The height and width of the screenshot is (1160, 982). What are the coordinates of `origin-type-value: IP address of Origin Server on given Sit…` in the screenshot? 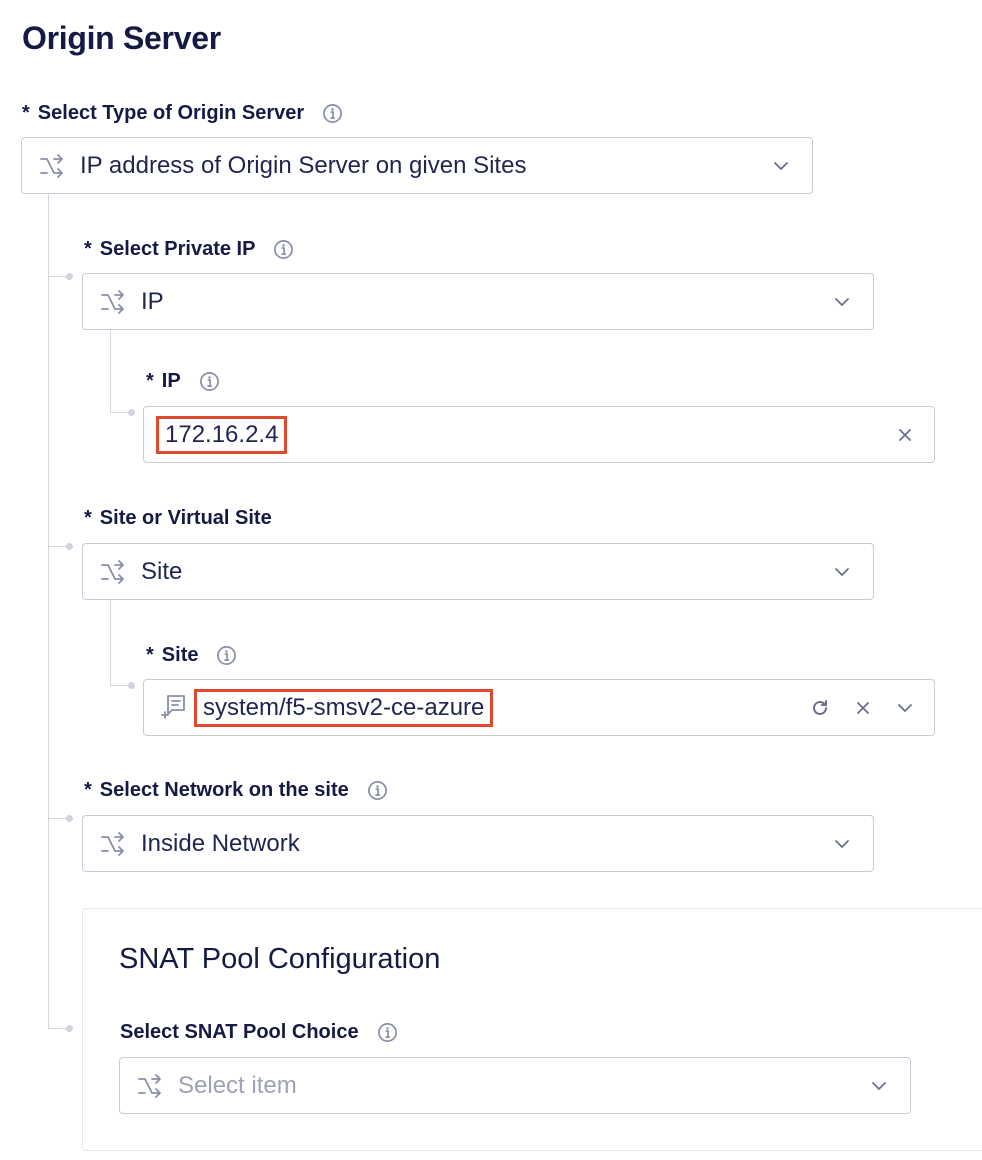 It's located at (303, 165).